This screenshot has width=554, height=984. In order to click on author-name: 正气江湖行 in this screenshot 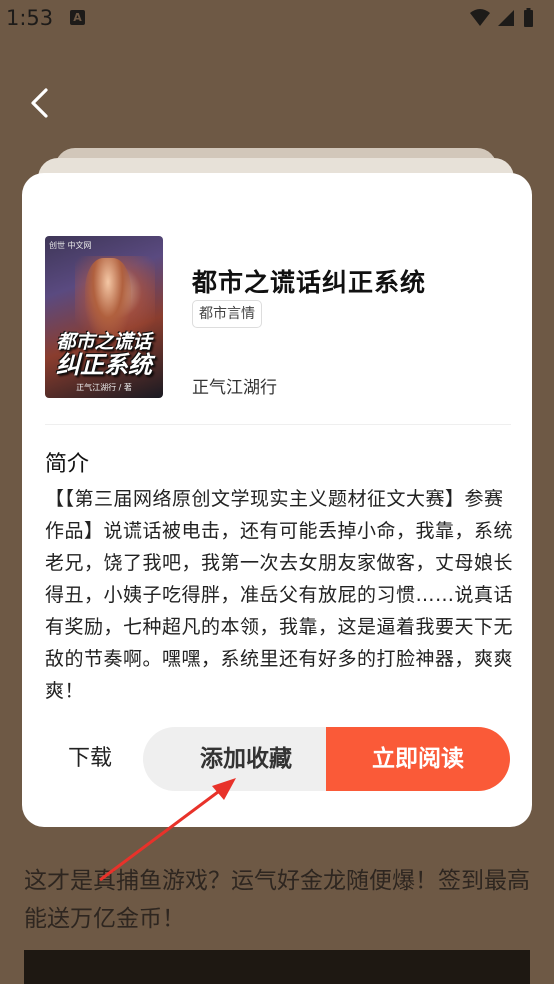, I will do `click(234, 385)`.